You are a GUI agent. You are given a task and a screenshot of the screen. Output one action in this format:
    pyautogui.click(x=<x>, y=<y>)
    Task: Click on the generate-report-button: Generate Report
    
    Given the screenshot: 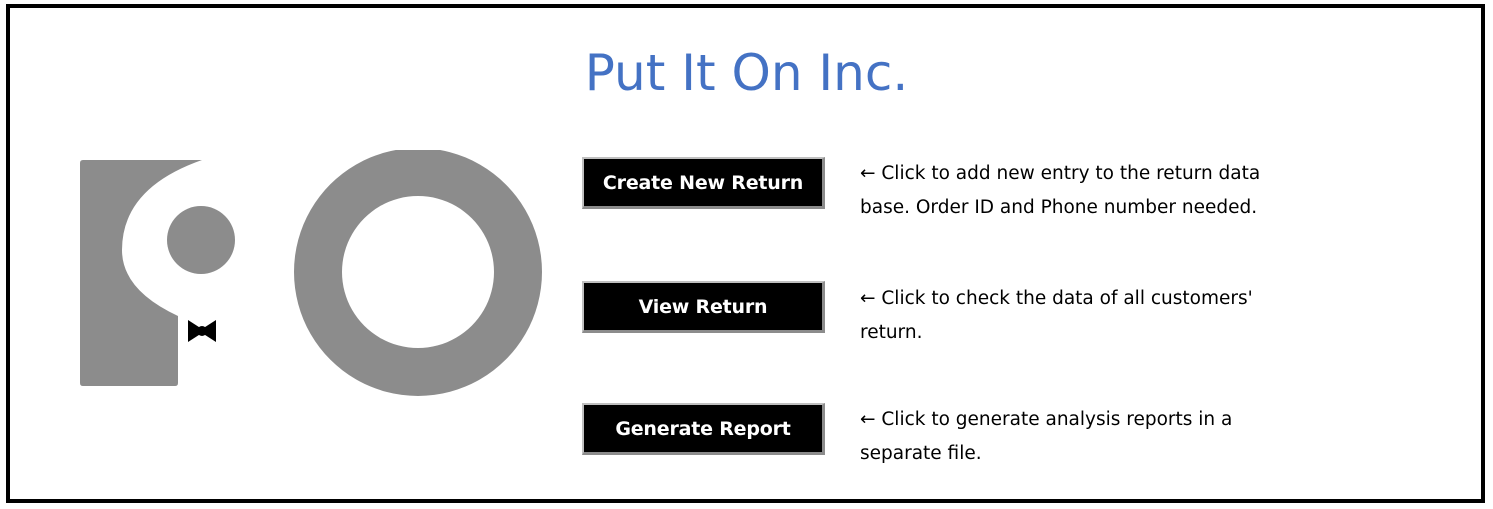 What is the action you would take?
    pyautogui.click(x=703, y=429)
    